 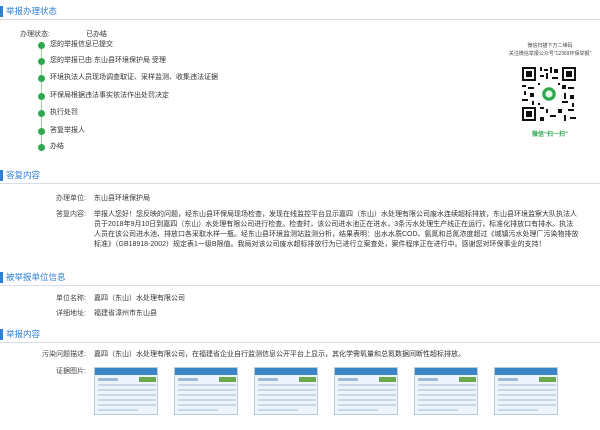 What do you see at coordinates (300, 298) in the screenshot?
I see `reported-name-row: 单位名称: 嘉四（东山）水处理有限公司` at bounding box center [300, 298].